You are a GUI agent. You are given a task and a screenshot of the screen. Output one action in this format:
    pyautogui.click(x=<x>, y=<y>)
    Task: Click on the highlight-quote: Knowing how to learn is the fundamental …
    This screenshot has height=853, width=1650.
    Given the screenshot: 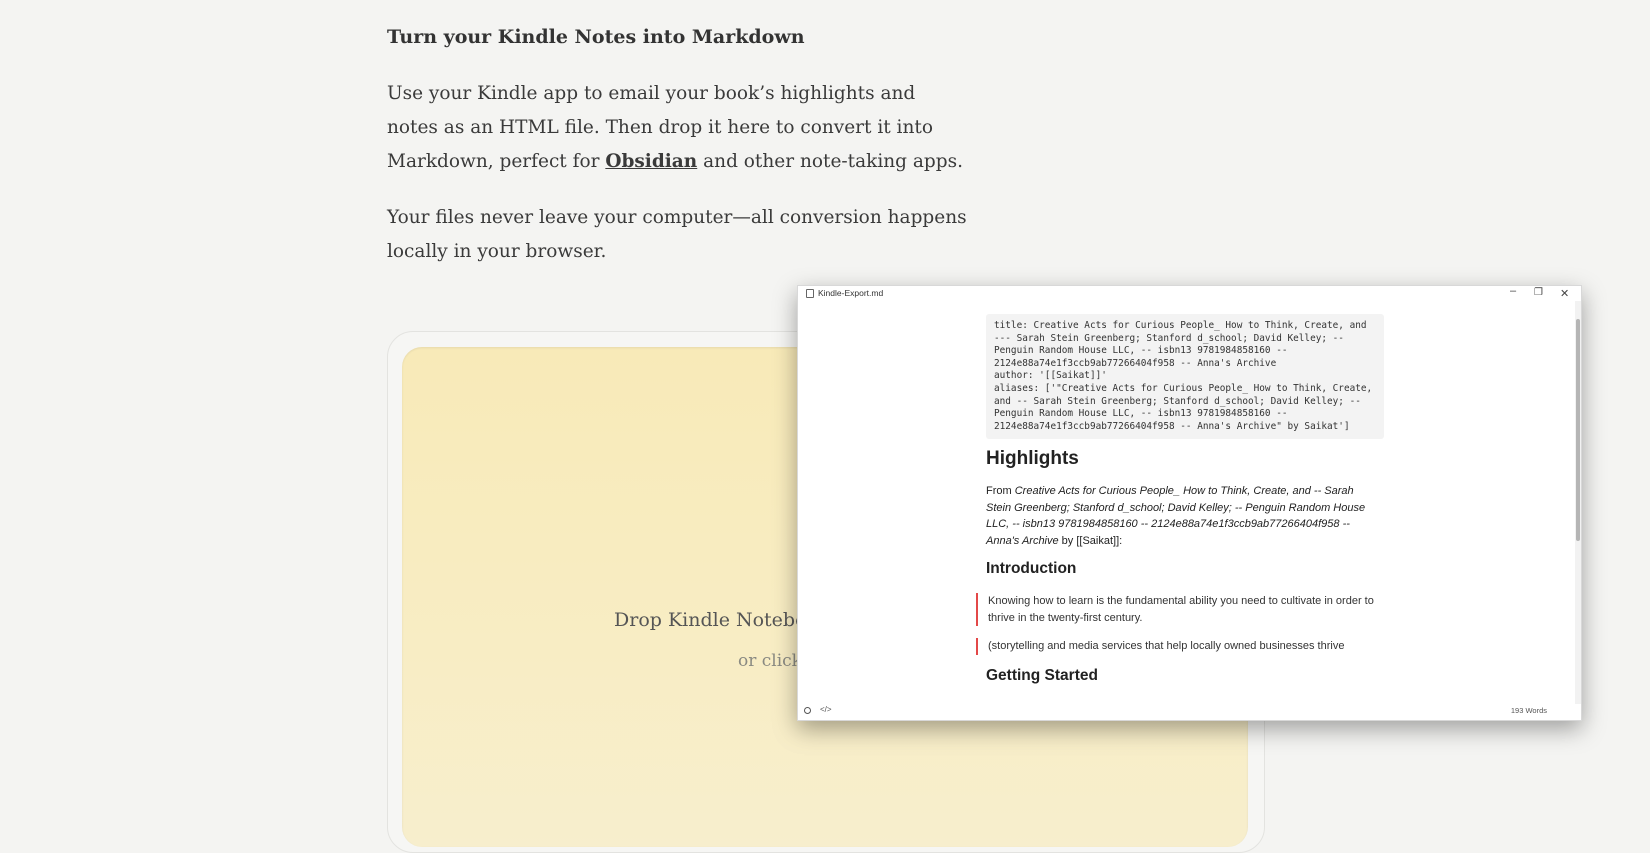 What is the action you would take?
    pyautogui.click(x=1181, y=610)
    